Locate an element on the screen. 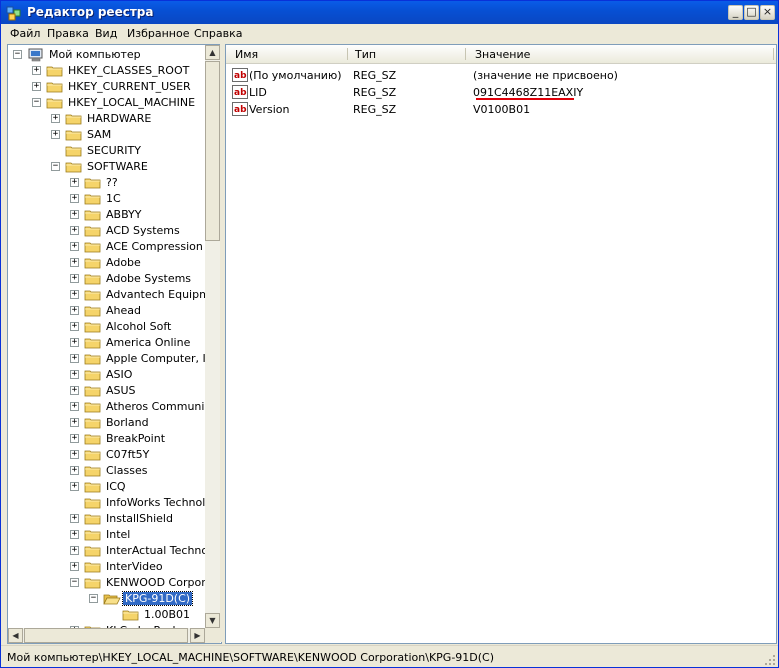  scroll-left-button: ◀ is located at coordinates (15, 635).